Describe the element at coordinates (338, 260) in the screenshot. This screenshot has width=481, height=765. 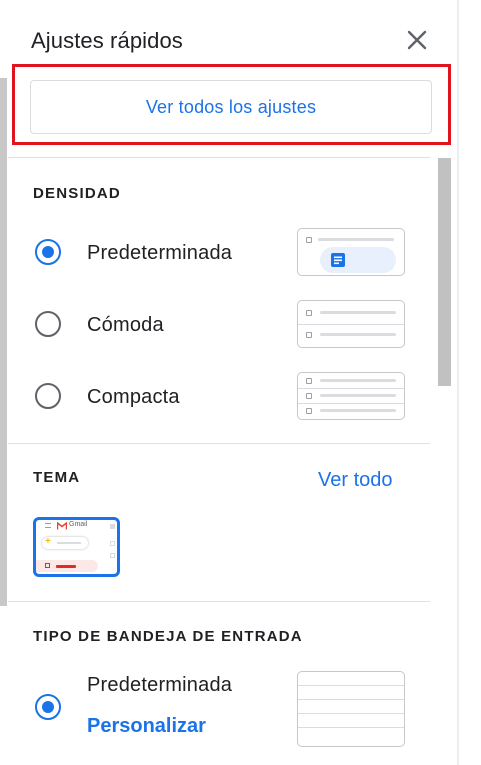
I see `document-icon` at that location.